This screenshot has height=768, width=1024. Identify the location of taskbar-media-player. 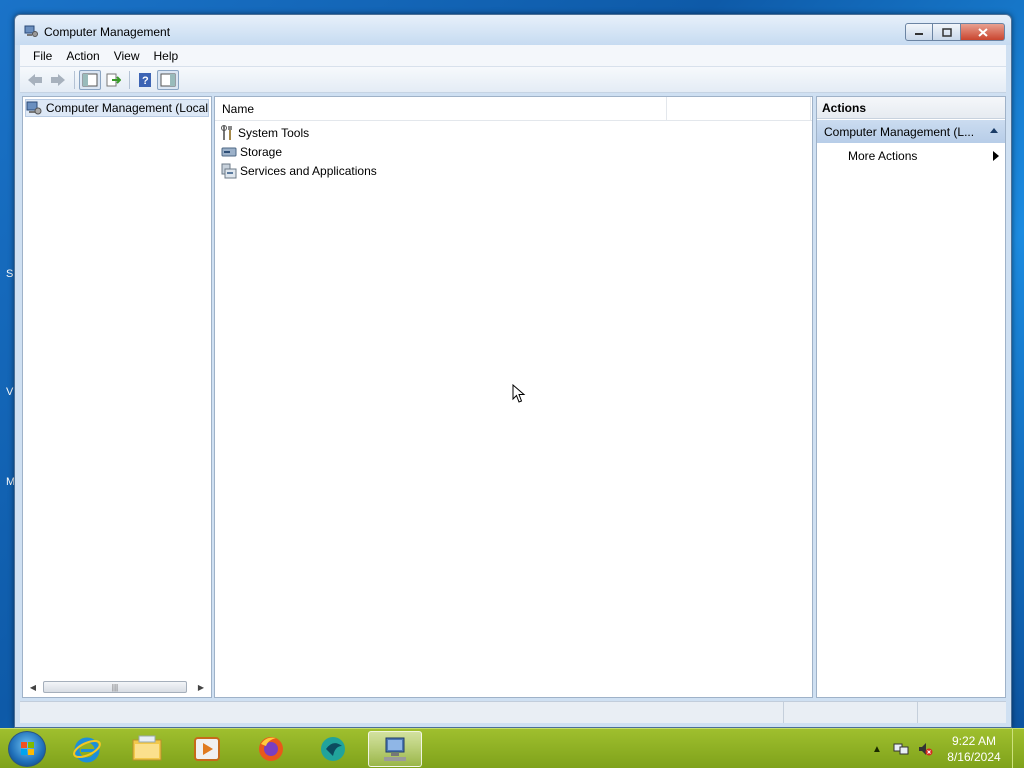
(207, 749).